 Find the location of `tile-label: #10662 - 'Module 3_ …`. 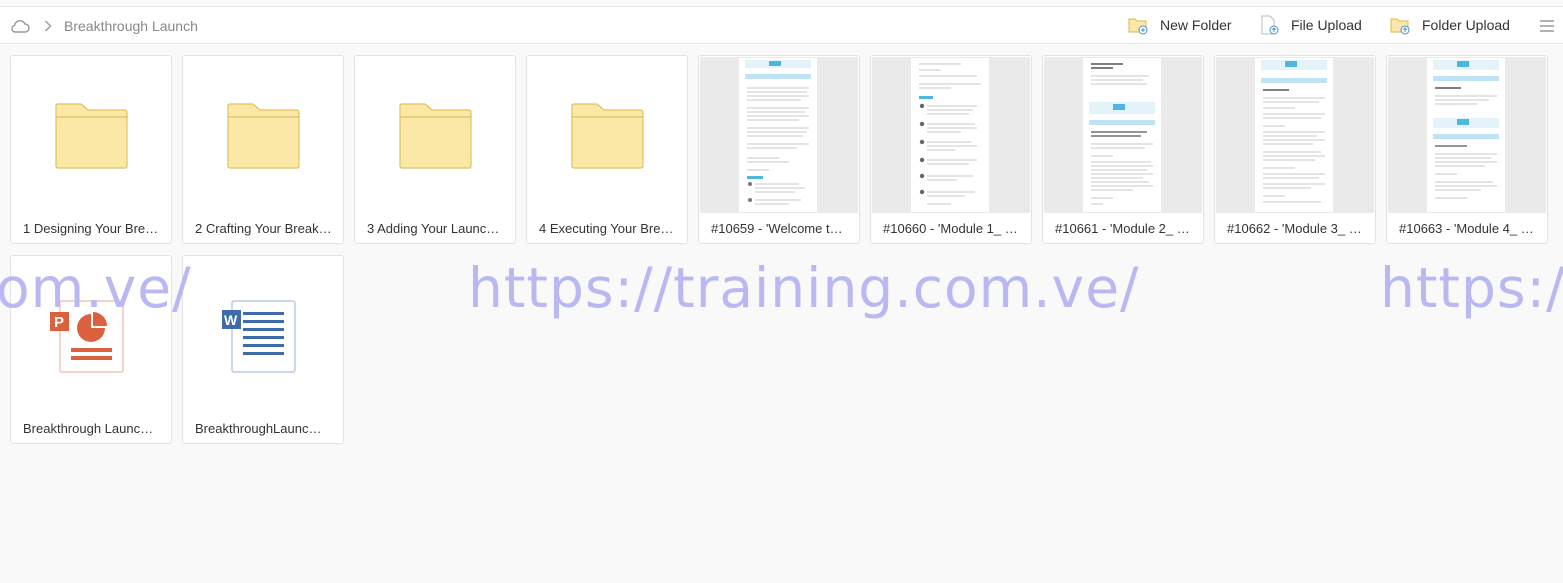

tile-label: #10662 - 'Module 3_ … is located at coordinates (1294, 228).